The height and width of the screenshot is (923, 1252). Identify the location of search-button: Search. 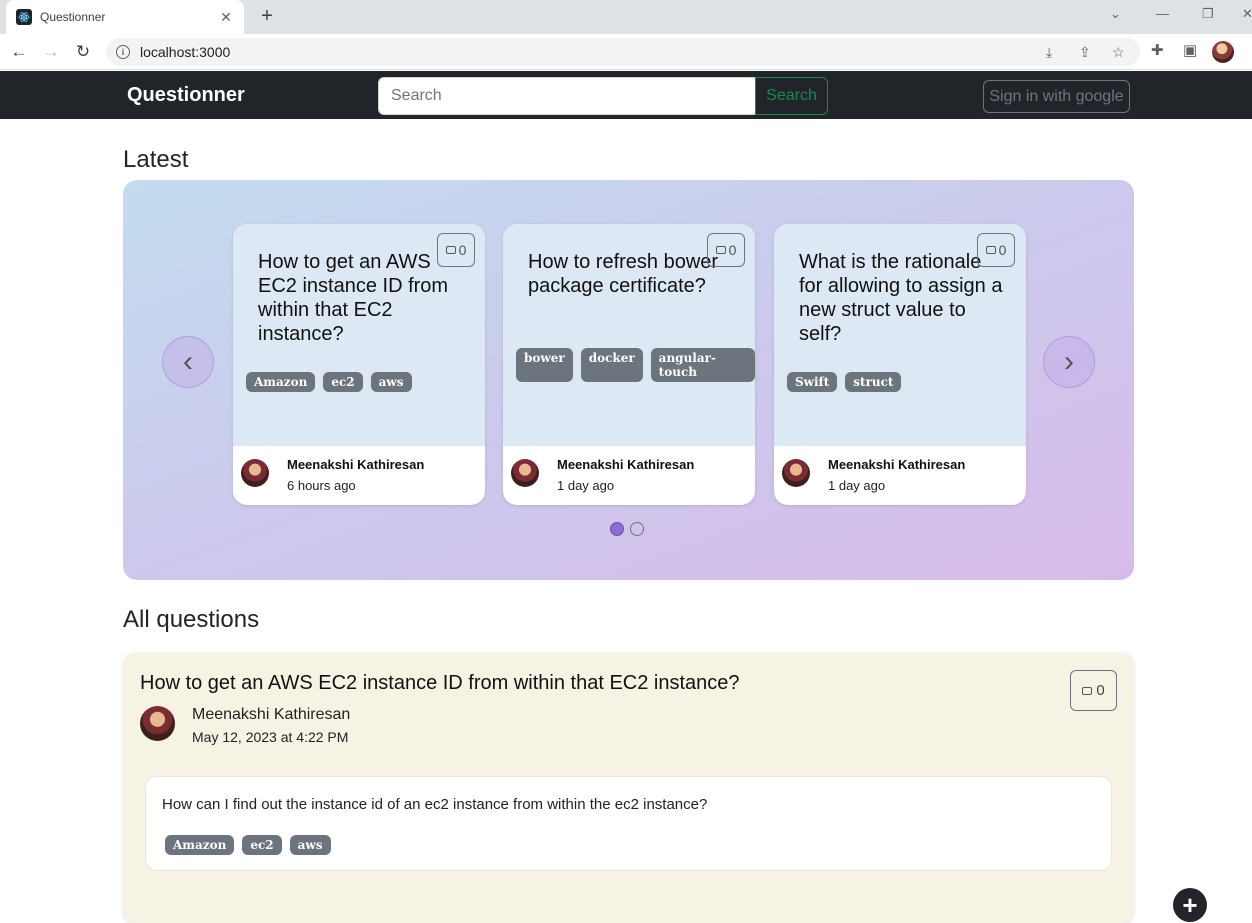
(791, 96).